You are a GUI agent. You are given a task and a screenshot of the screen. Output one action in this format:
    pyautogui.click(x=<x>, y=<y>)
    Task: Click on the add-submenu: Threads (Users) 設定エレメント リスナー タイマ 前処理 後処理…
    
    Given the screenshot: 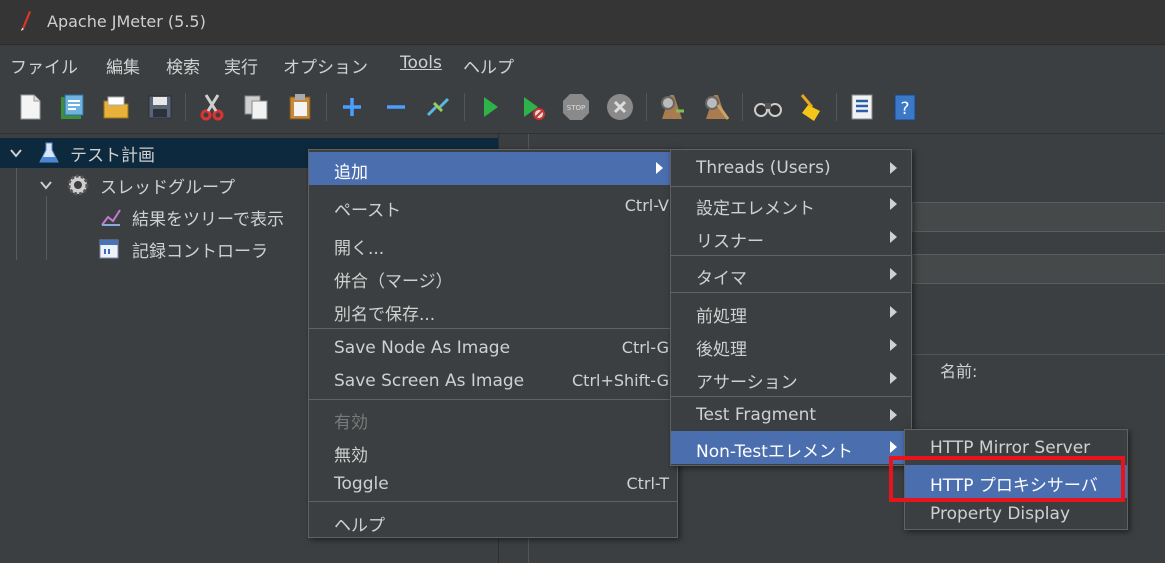 What is the action you would take?
    pyautogui.click(x=791, y=307)
    